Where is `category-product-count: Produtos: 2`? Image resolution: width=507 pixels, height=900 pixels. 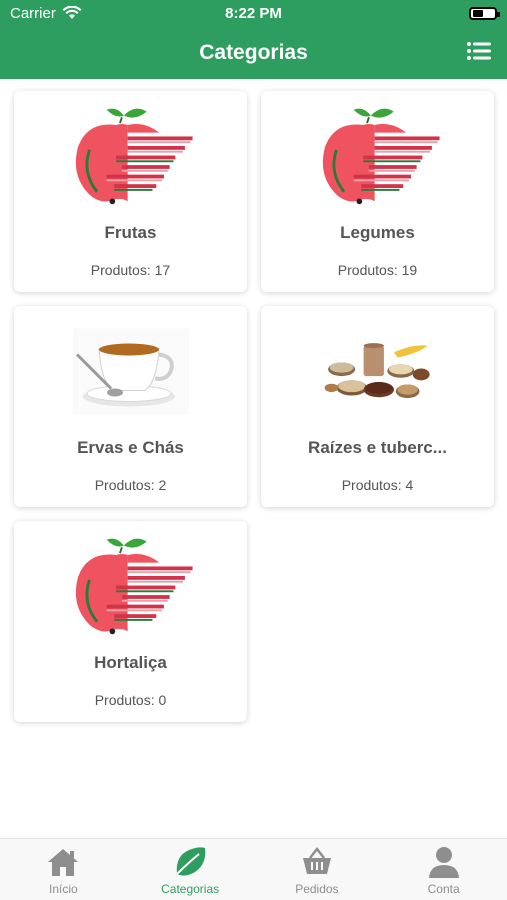 category-product-count: Produtos: 2 is located at coordinates (130, 485).